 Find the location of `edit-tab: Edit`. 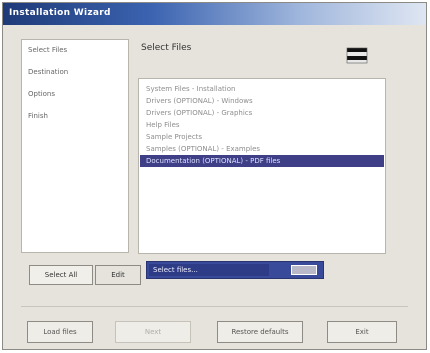

edit-tab: Edit is located at coordinates (118, 275).